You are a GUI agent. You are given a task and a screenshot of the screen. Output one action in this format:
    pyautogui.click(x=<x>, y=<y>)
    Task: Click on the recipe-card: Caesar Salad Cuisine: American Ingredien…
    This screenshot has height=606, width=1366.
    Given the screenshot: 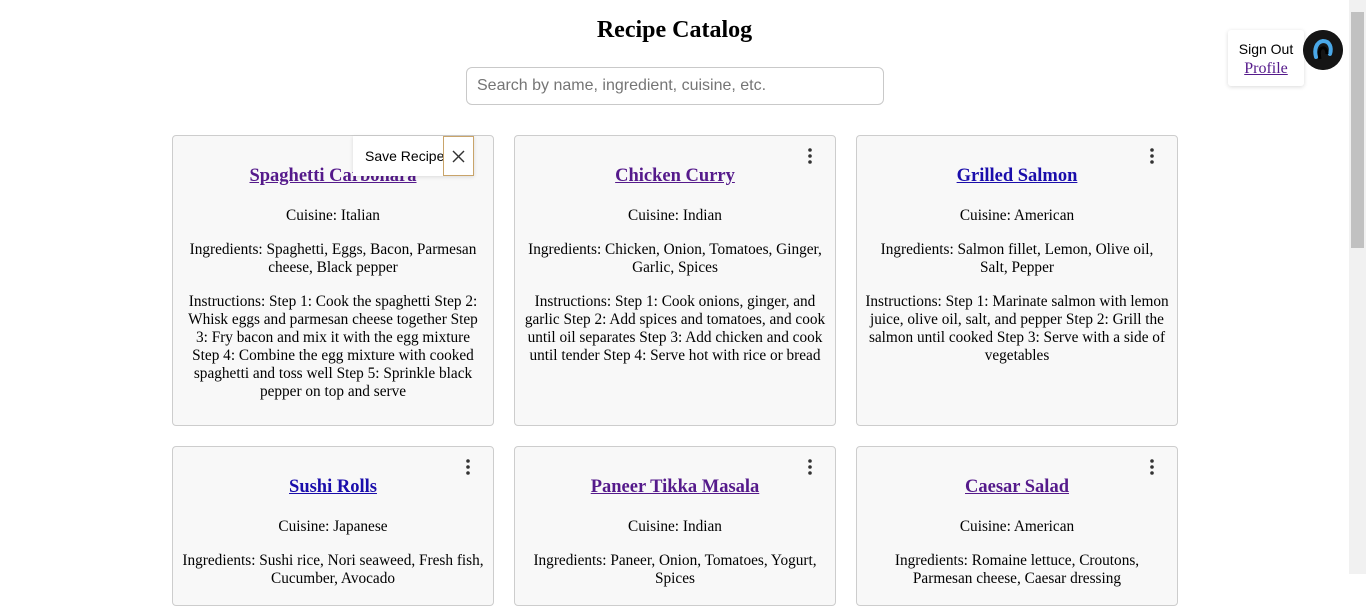 What is the action you would take?
    pyautogui.click(x=1017, y=526)
    